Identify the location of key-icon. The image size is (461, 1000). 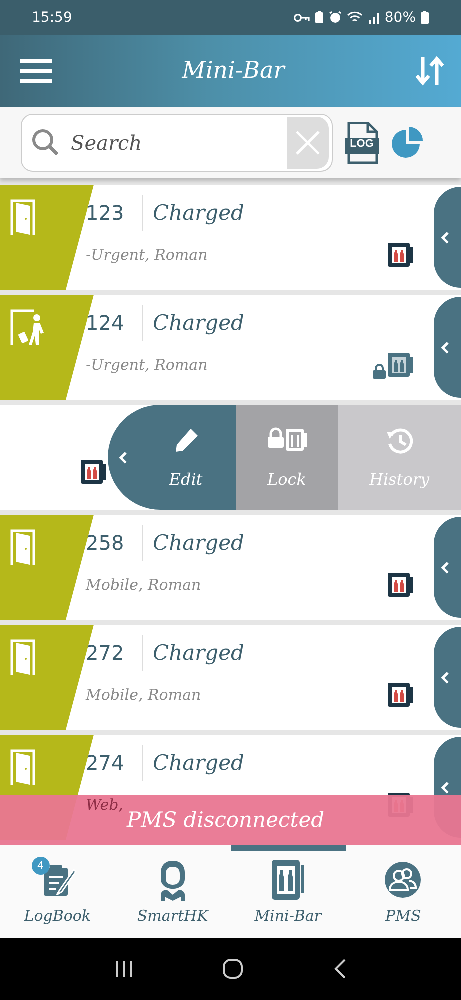
(302, 17).